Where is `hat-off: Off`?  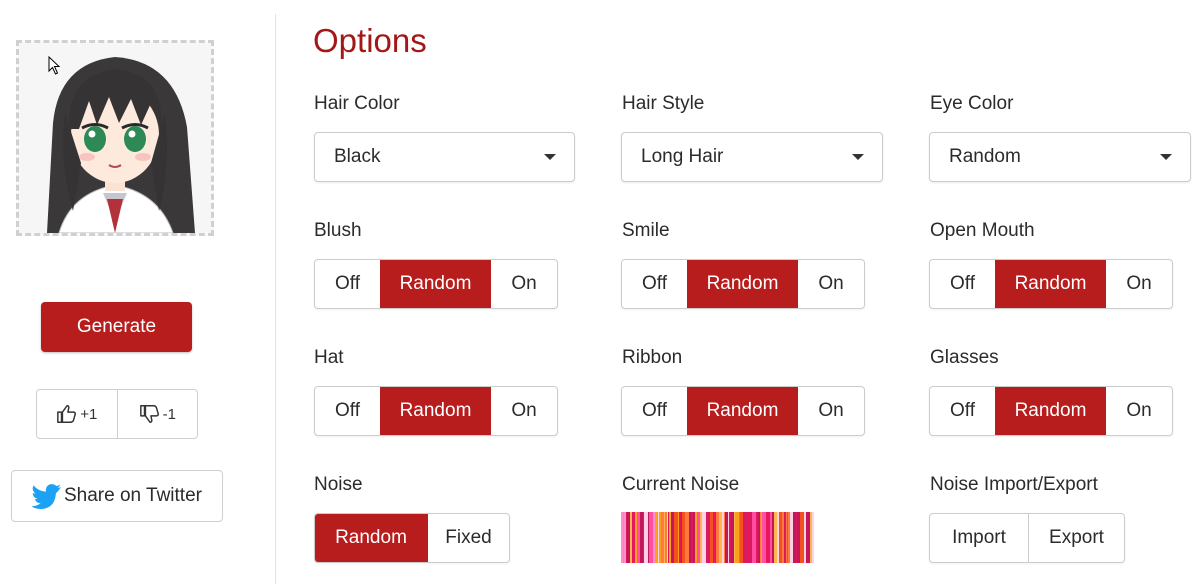
hat-off: Off is located at coordinates (347, 411).